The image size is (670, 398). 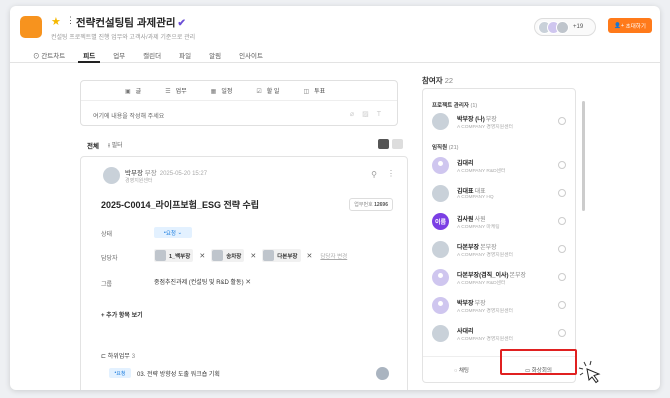 I want to click on post-more-icon: ⋮, so click(x=391, y=173).